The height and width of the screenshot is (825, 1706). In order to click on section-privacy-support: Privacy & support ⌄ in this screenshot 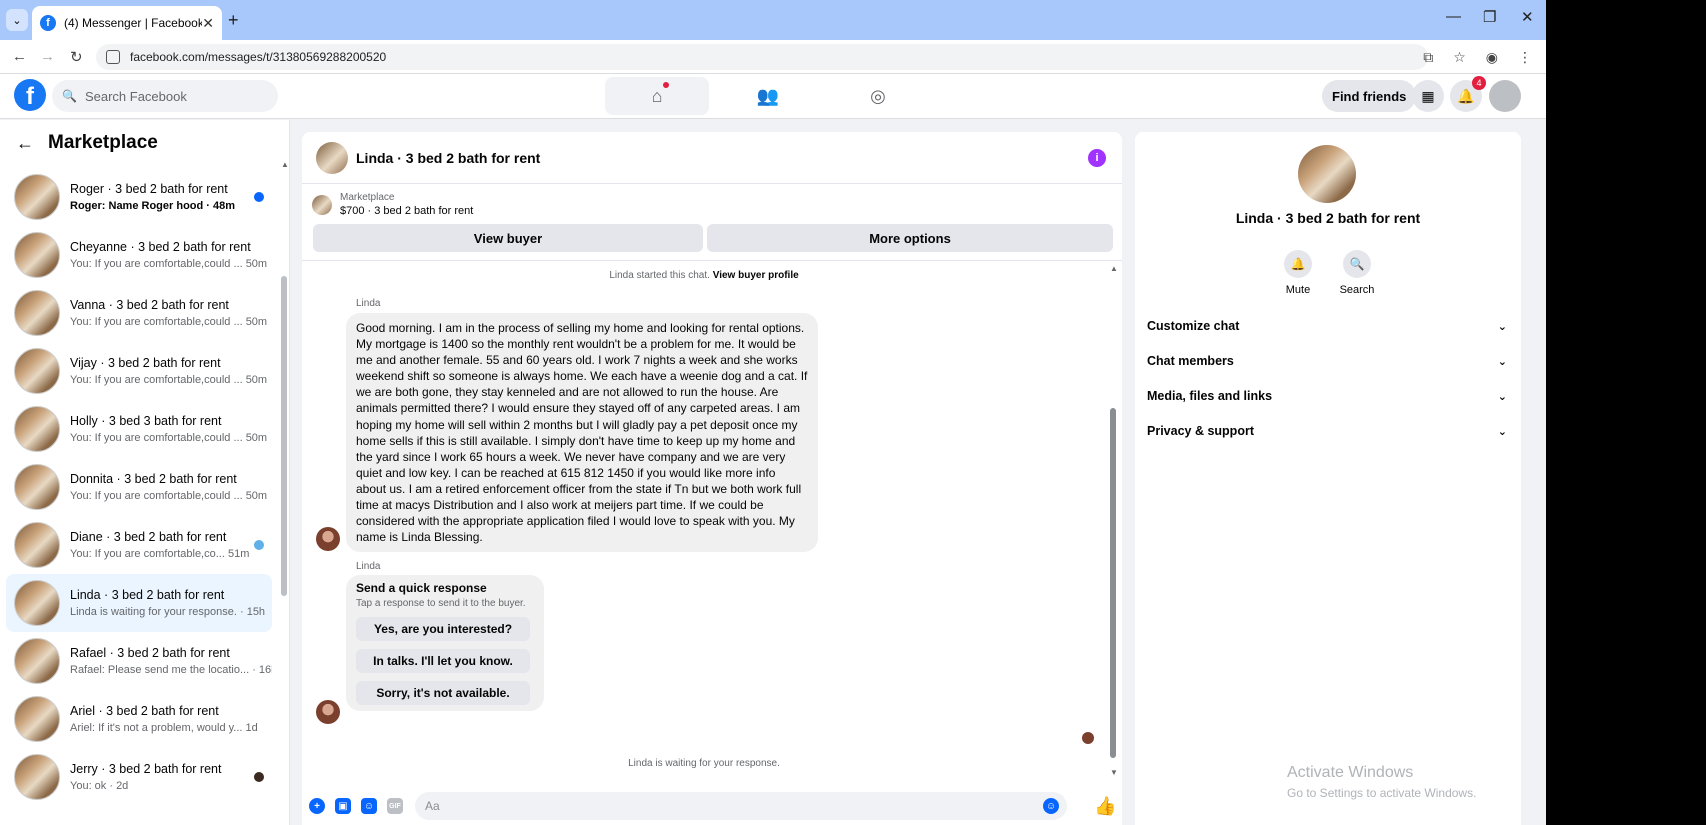, I will do `click(1327, 431)`.